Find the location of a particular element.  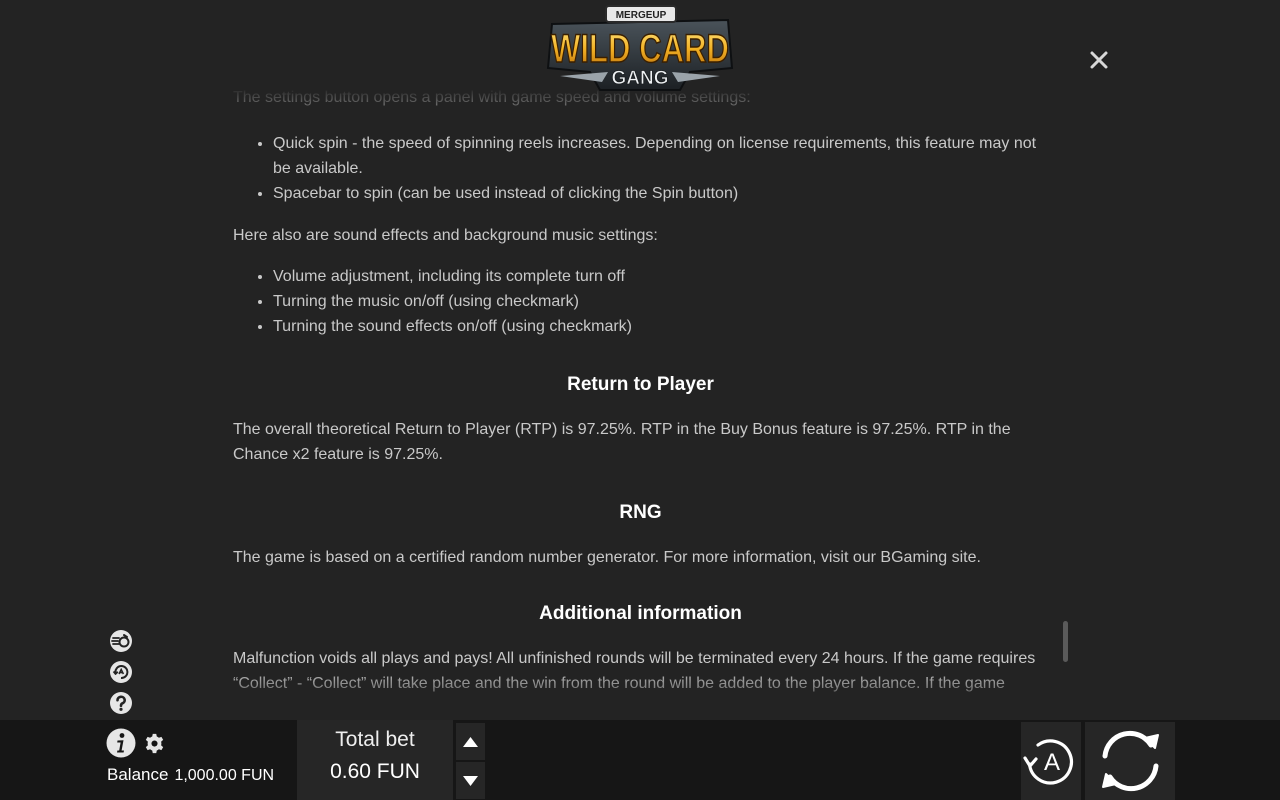

info-button is located at coordinates (121, 743).